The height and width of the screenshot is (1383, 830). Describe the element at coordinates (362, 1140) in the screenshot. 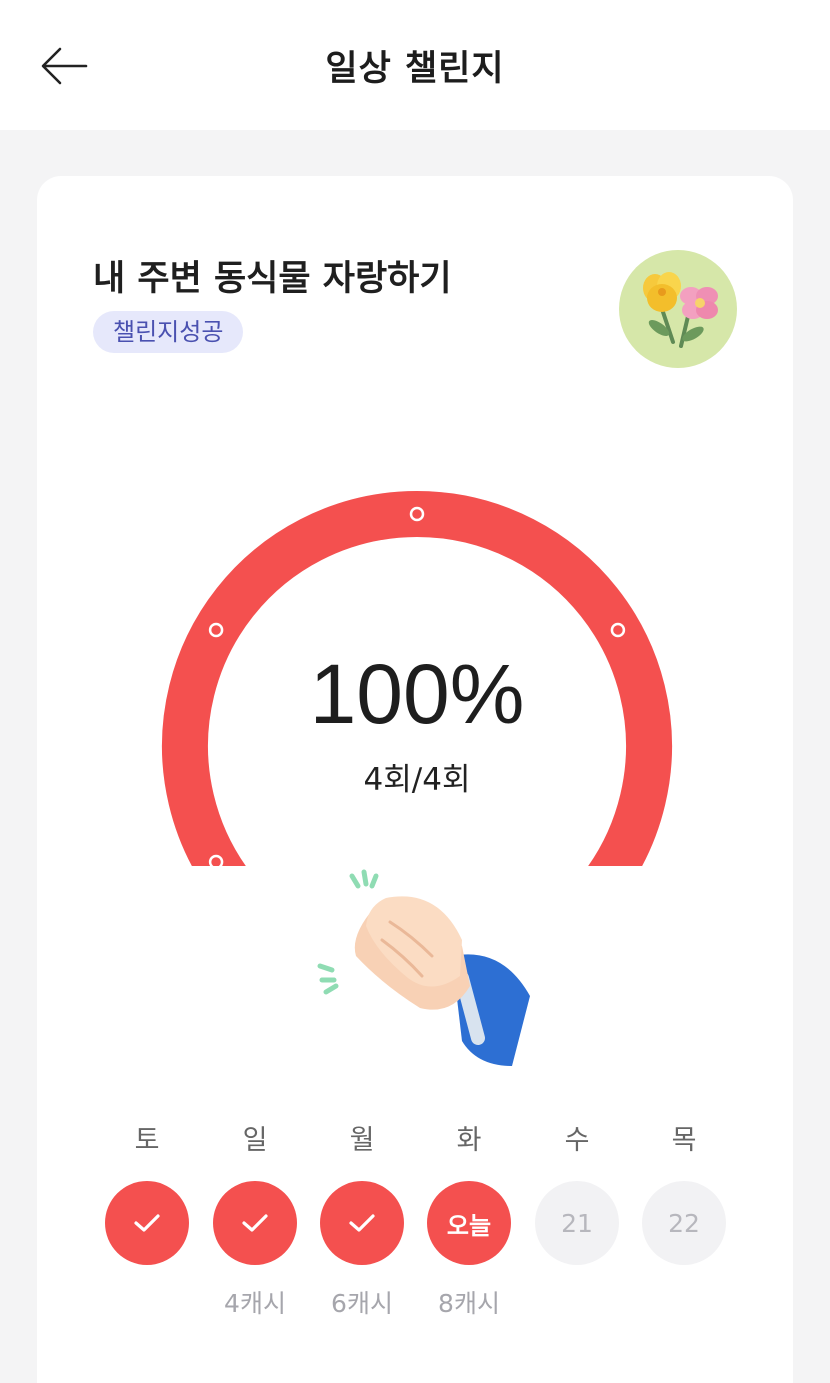

I see `day-label: 월` at that location.